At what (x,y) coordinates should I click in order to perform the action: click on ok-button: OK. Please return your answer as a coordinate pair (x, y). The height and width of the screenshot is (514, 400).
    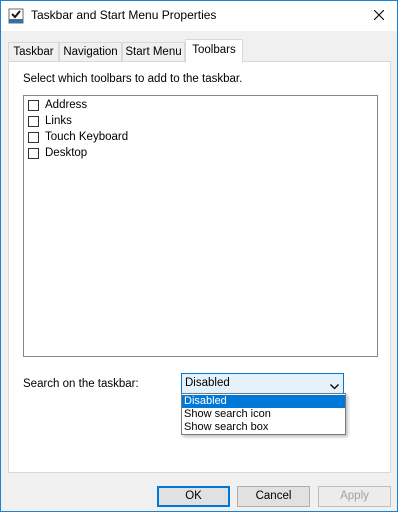
    Looking at the image, I should click on (193, 496).